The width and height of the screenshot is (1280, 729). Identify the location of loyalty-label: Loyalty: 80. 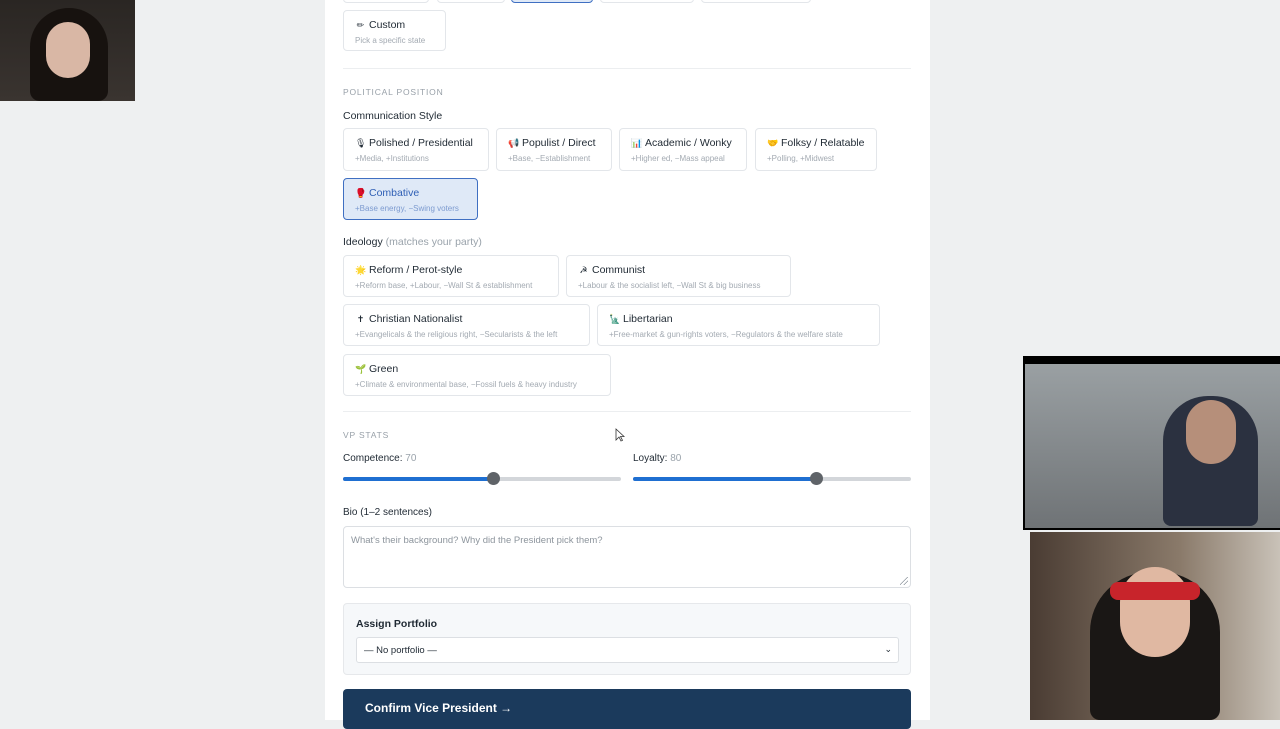
(657, 458).